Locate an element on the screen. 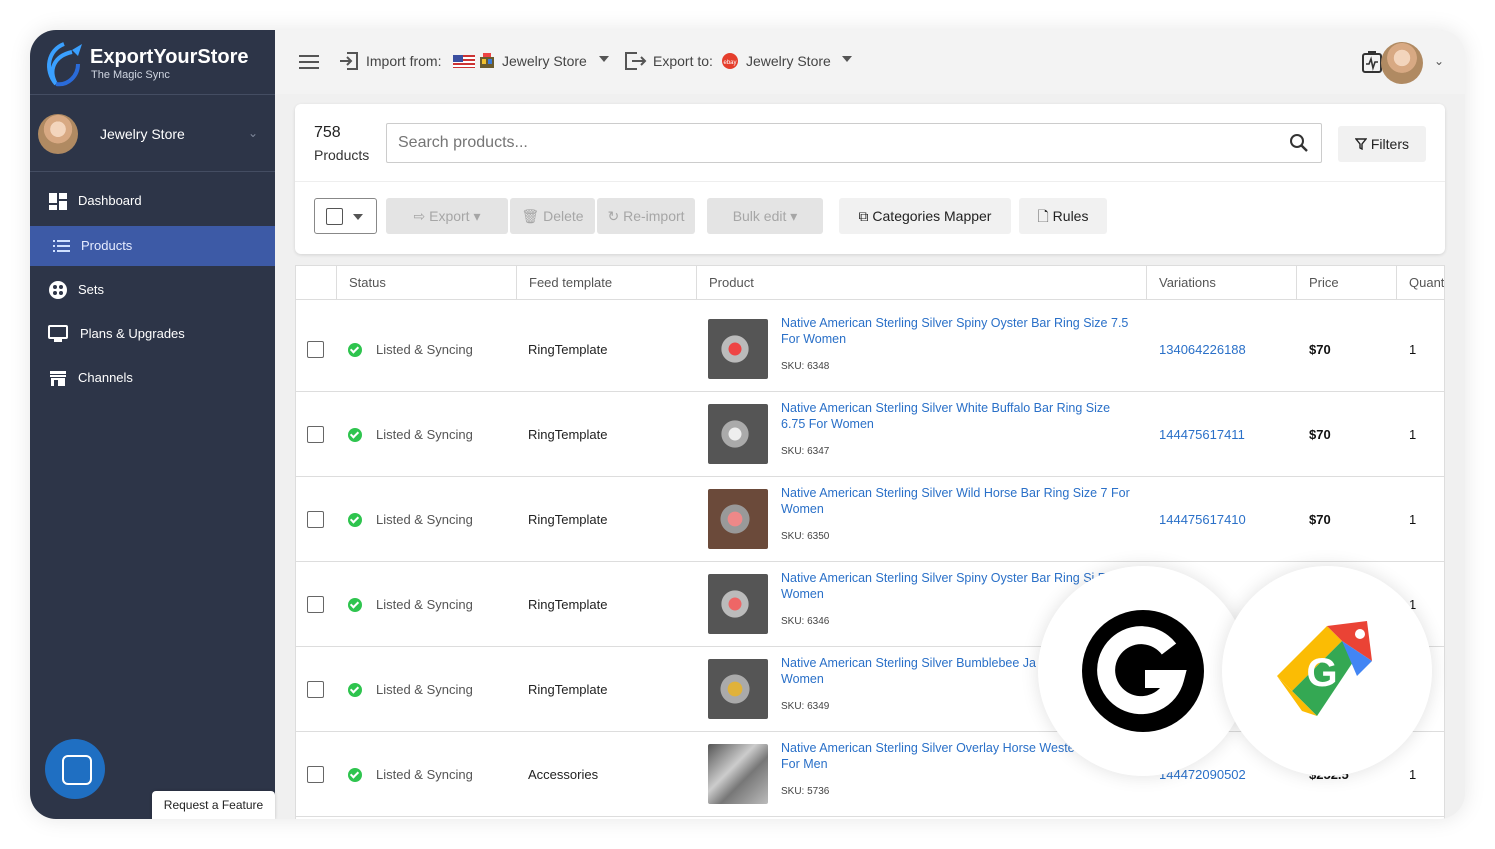 The width and height of the screenshot is (1495, 849). product-sku: SKU: 6347 is located at coordinates (805, 451).